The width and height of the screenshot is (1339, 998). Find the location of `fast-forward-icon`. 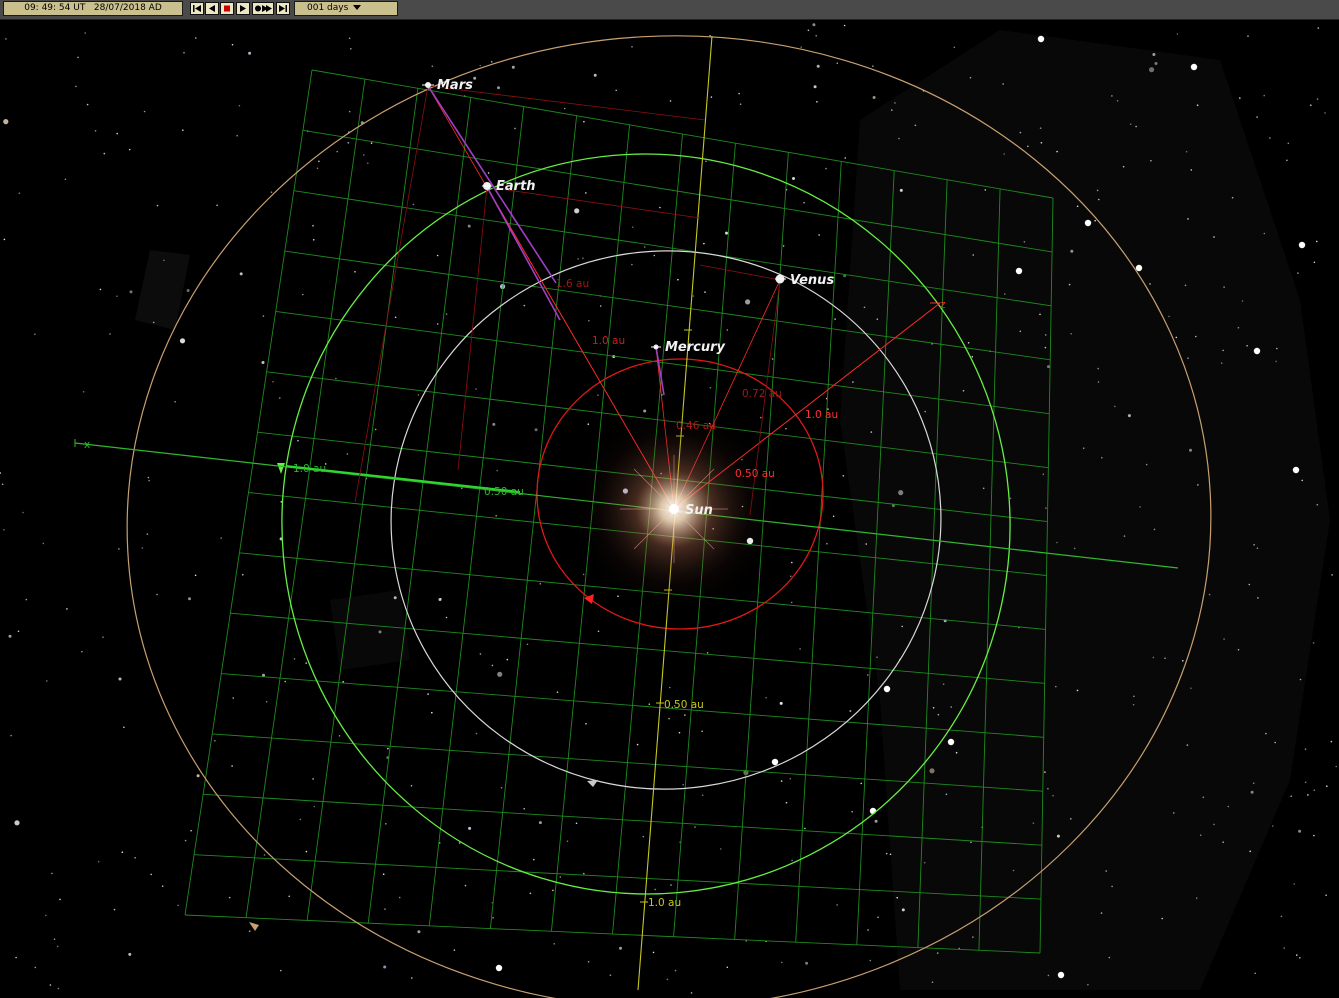

fast-forward-icon is located at coordinates (263, 8).